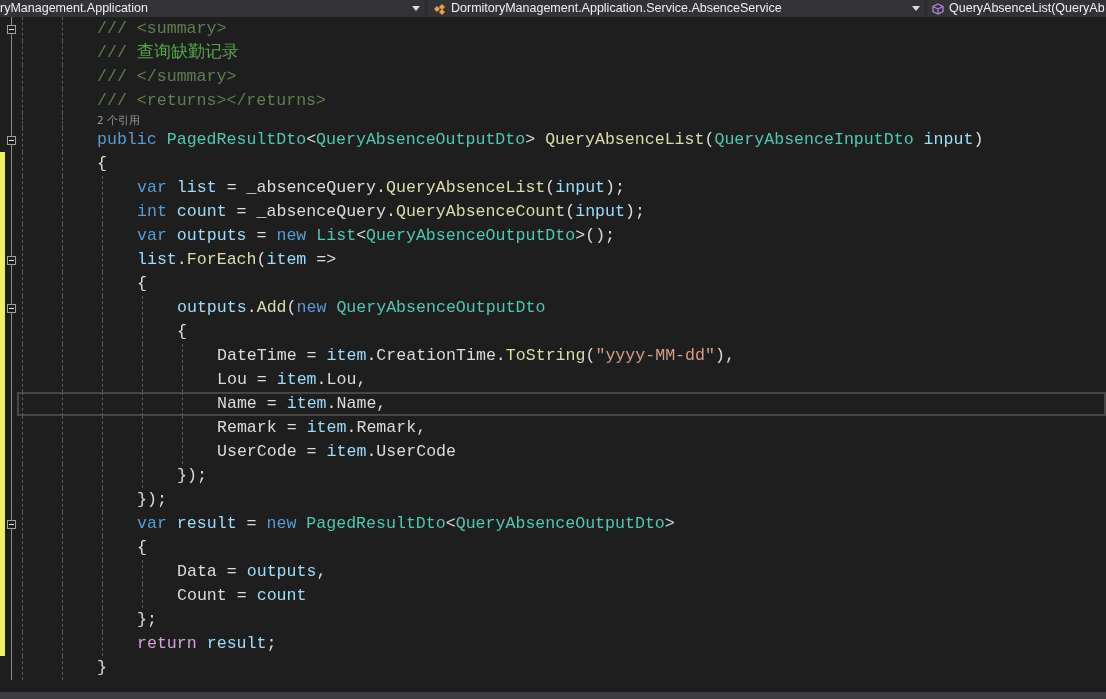 Image resolution: width=1106 pixels, height=699 pixels. Describe the element at coordinates (207, 644) in the screenshot. I see `code-line: return result;` at that location.